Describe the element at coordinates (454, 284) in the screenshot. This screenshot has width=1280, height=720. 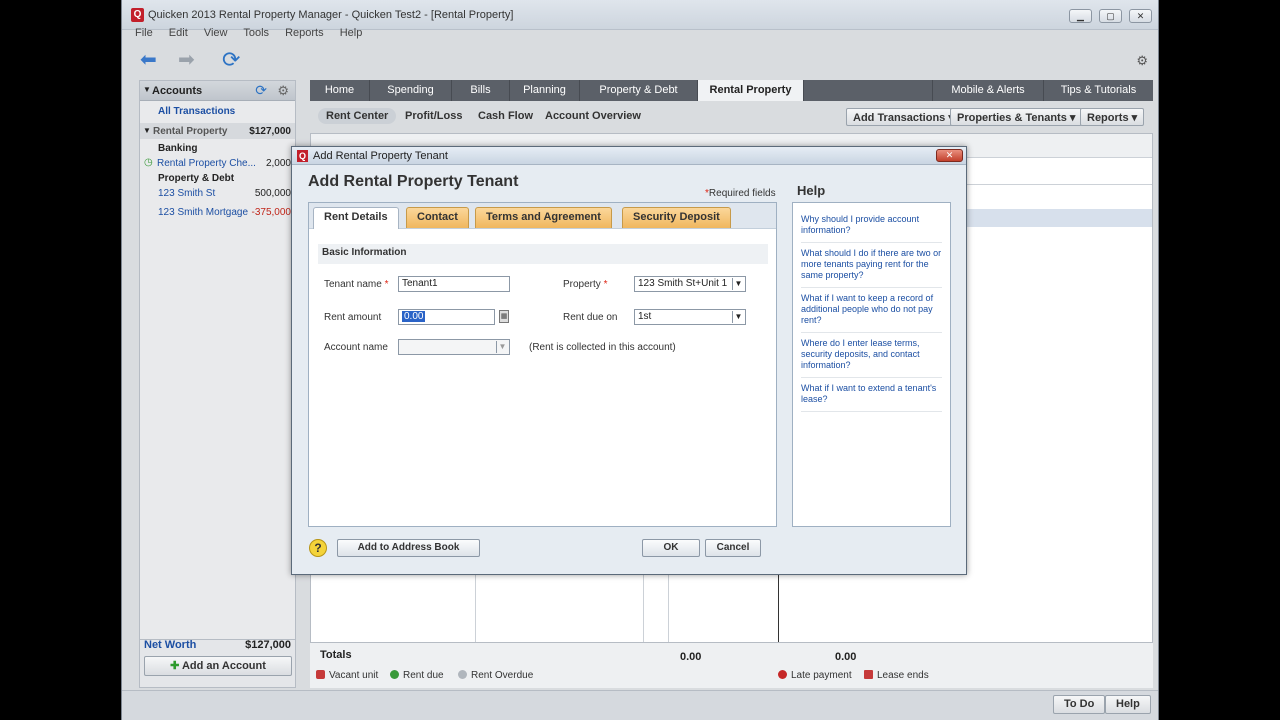
I see `tenant-name-input: Tenant1` at that location.